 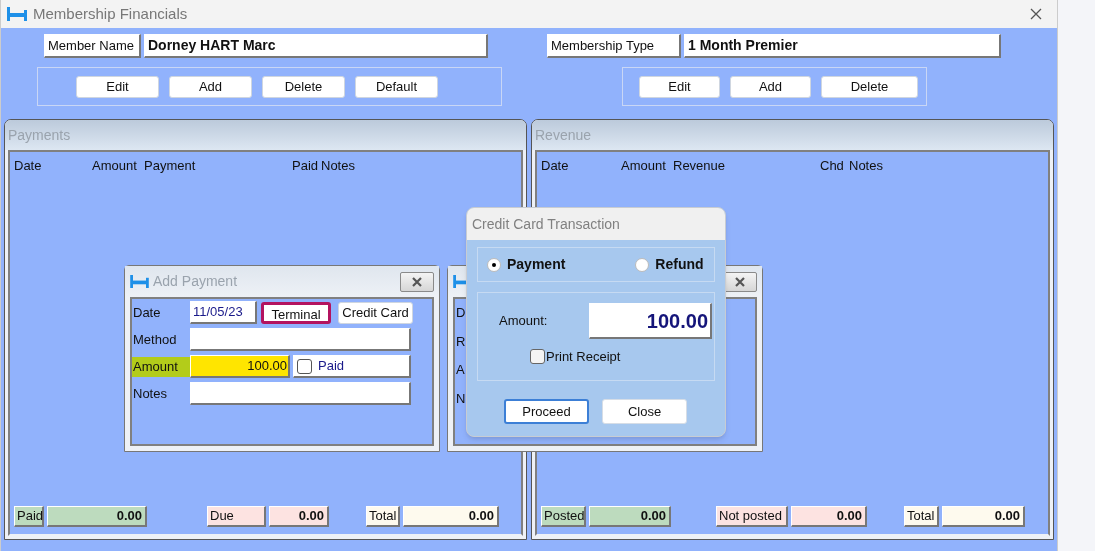 I want to click on field-label: Amount:, so click(x=524, y=321).